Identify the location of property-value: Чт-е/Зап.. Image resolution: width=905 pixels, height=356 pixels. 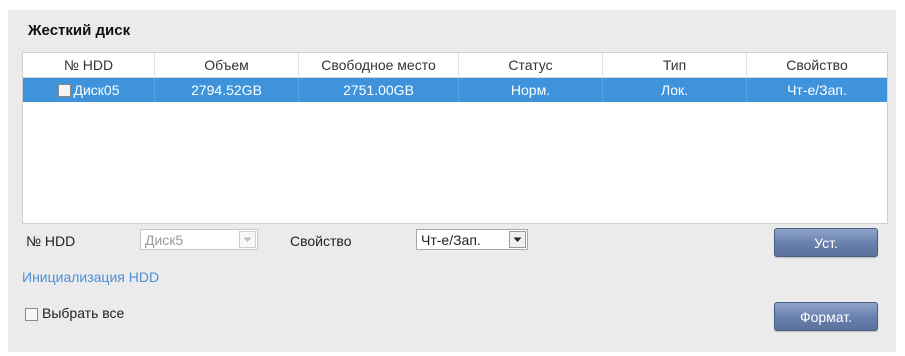
(451, 239).